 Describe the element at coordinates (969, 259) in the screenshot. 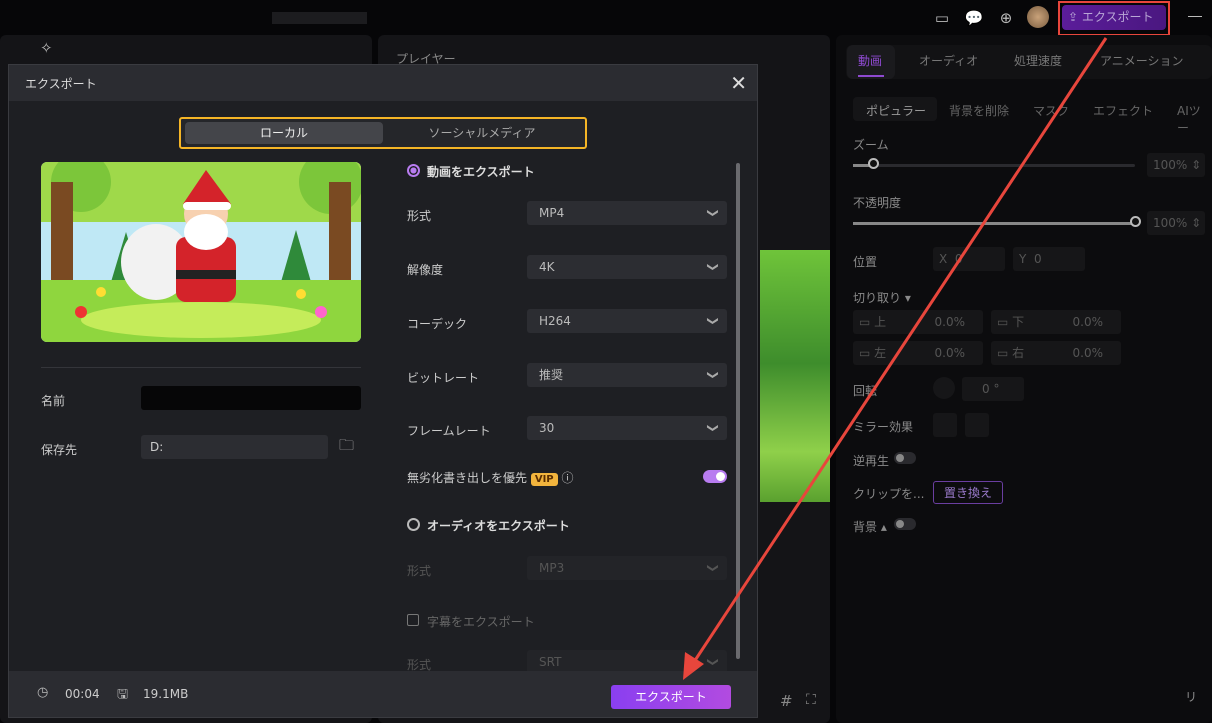

I see `position-x-input: X 0` at that location.